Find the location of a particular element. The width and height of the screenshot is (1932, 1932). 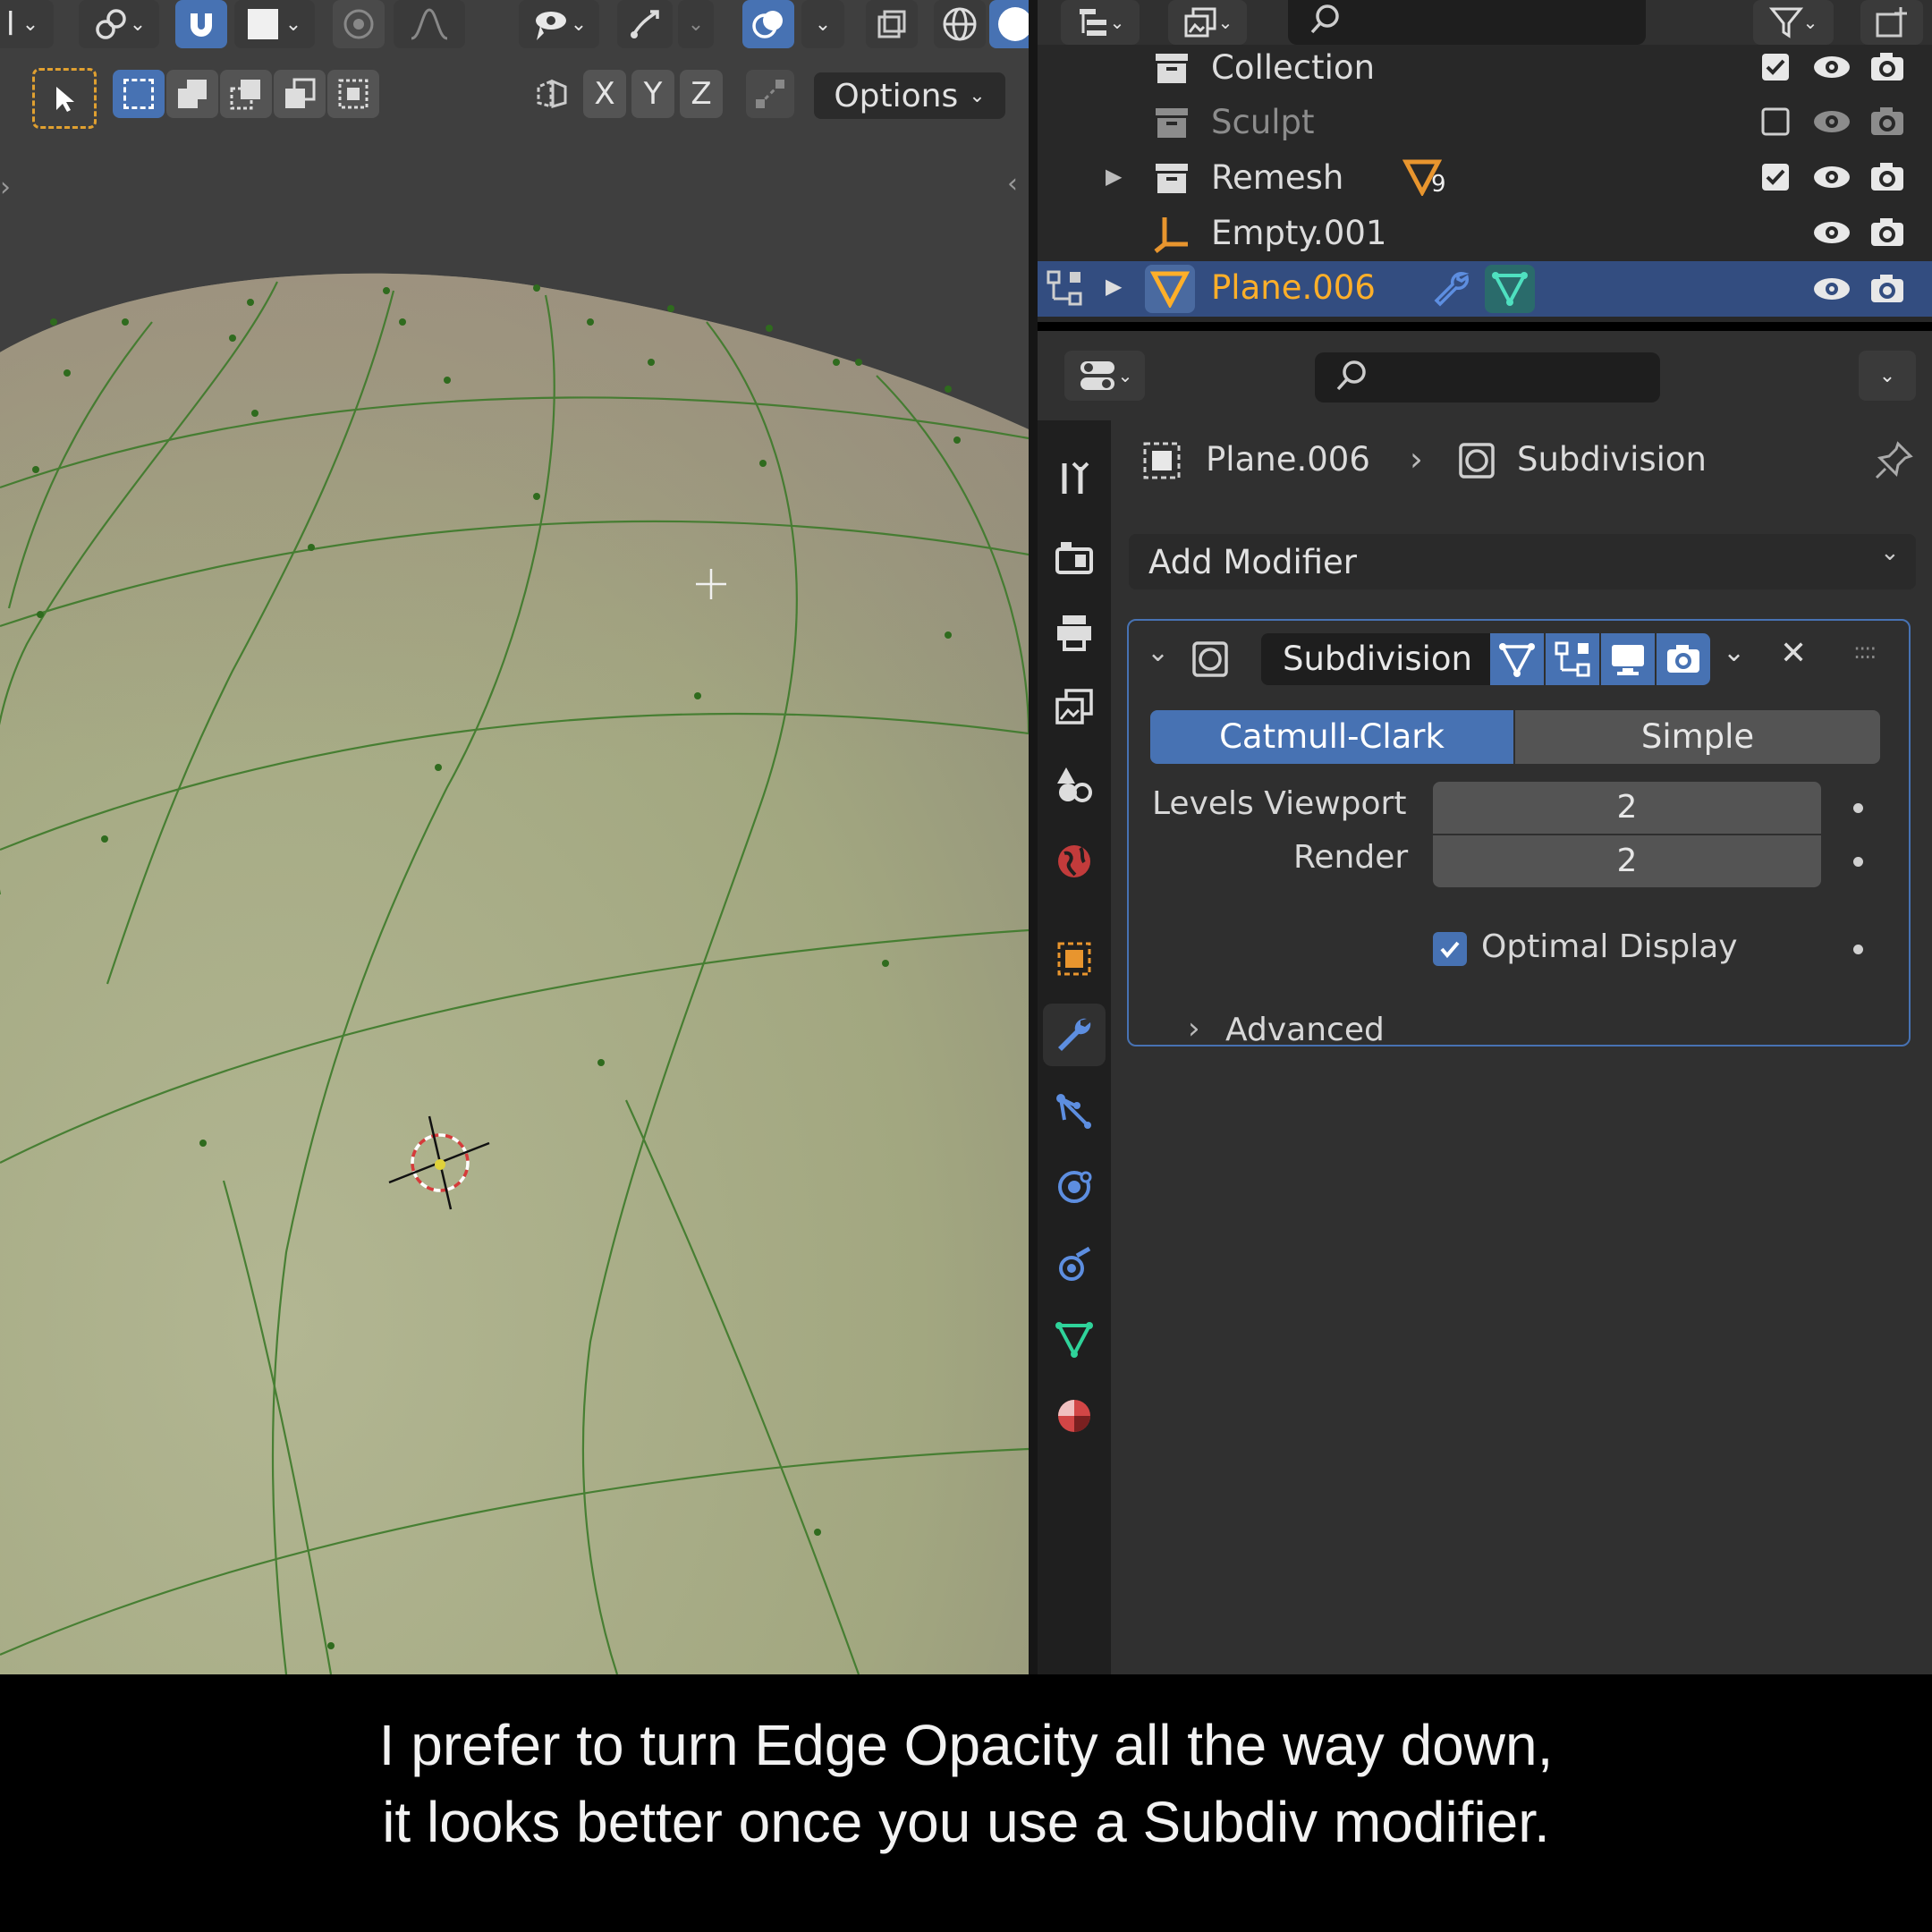

tab-world is located at coordinates (1074, 861).